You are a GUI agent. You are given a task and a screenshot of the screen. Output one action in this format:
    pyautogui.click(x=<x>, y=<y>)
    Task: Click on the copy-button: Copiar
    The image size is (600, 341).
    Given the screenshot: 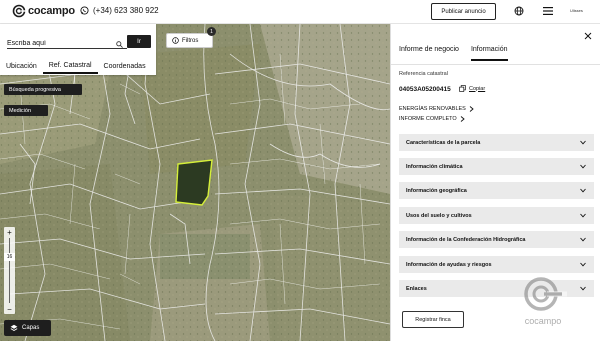 What is the action you would take?
    pyautogui.click(x=472, y=88)
    